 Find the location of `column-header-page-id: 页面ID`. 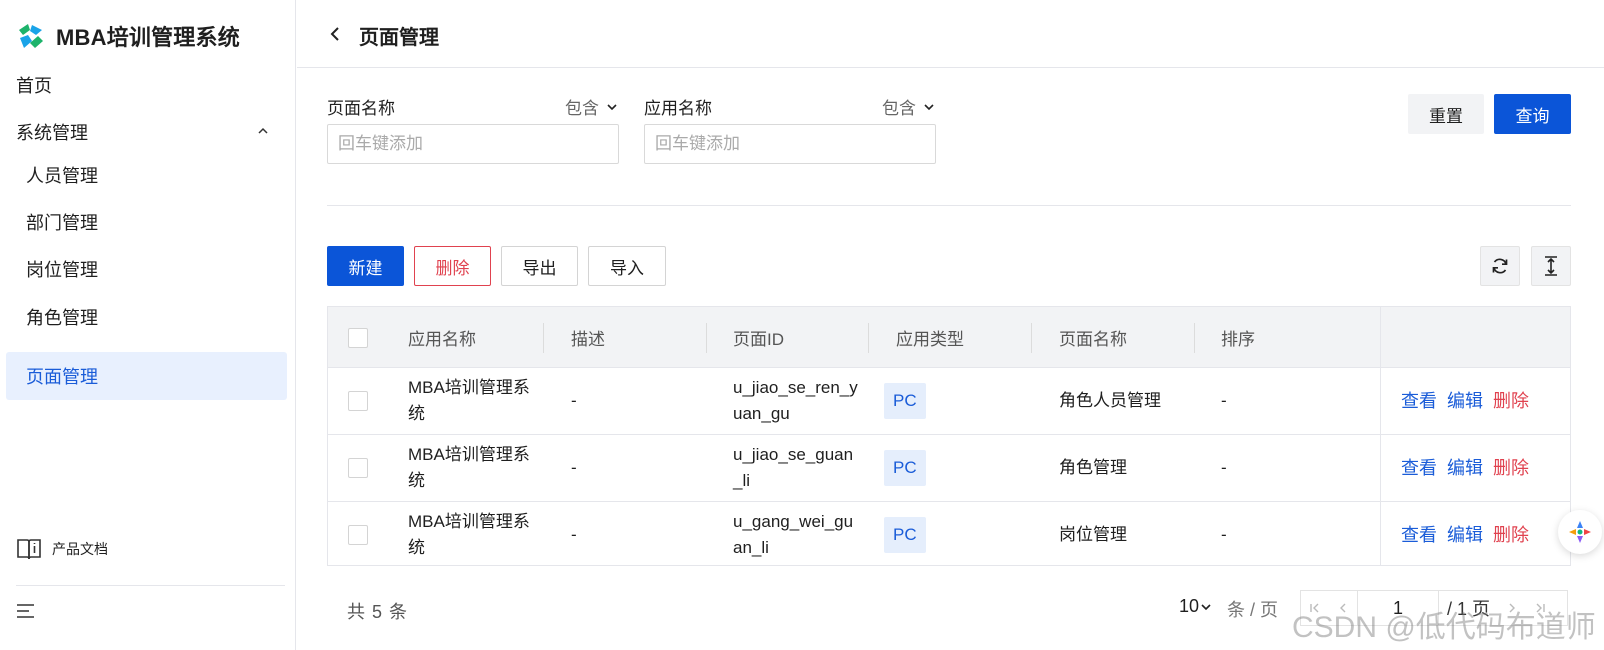

column-header-page-id: 页面ID is located at coordinates (758, 339).